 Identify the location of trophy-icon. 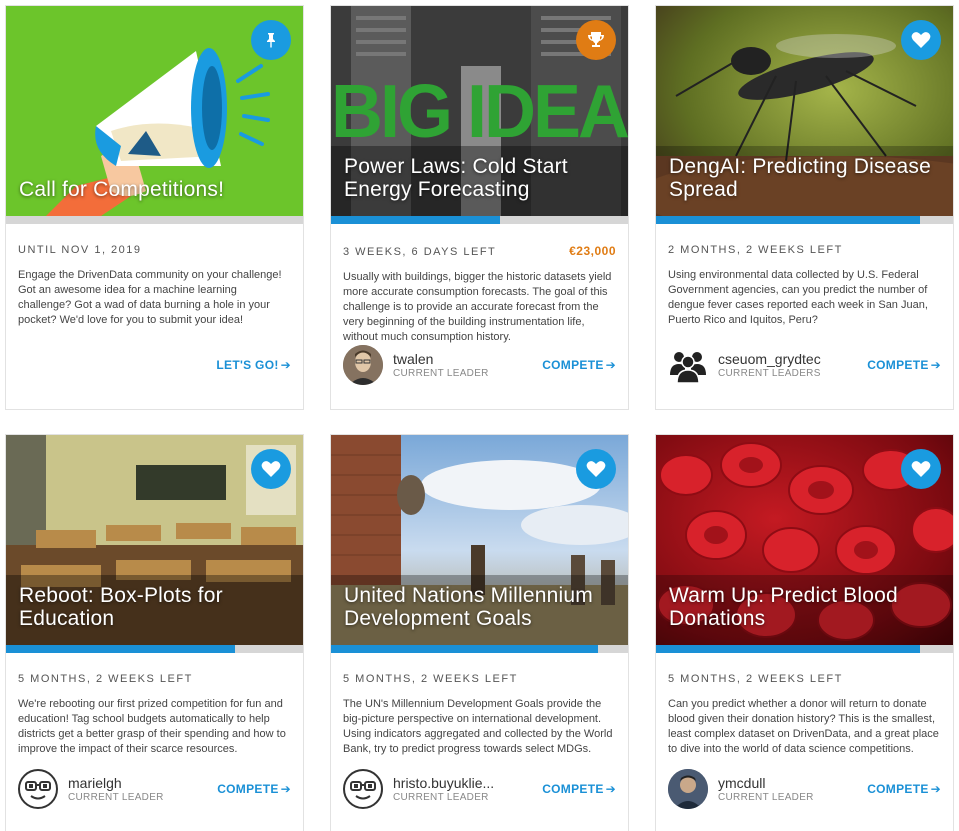
(596, 40).